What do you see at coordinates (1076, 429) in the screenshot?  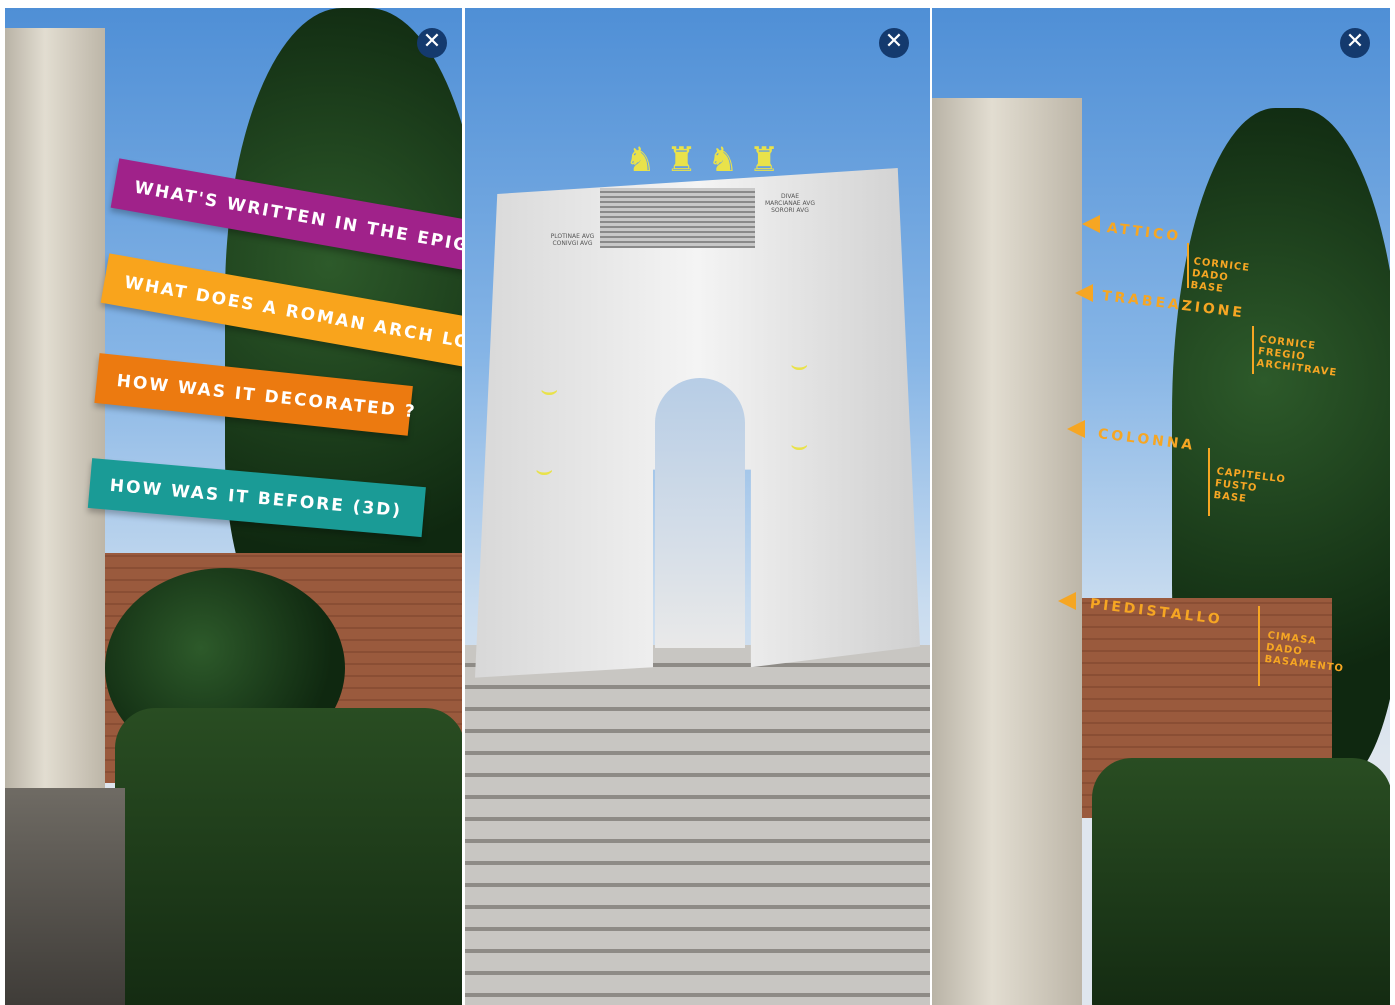 I see `arrow-colonna` at bounding box center [1076, 429].